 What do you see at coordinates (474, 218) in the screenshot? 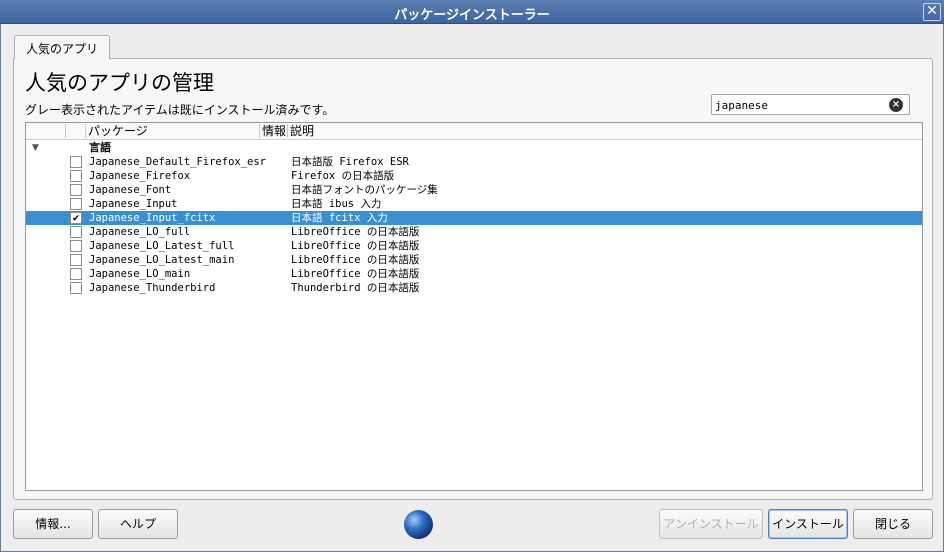
I see `table-row: ✔ Japanese_Input_fcitx 日本語 fcitx 入力` at bounding box center [474, 218].